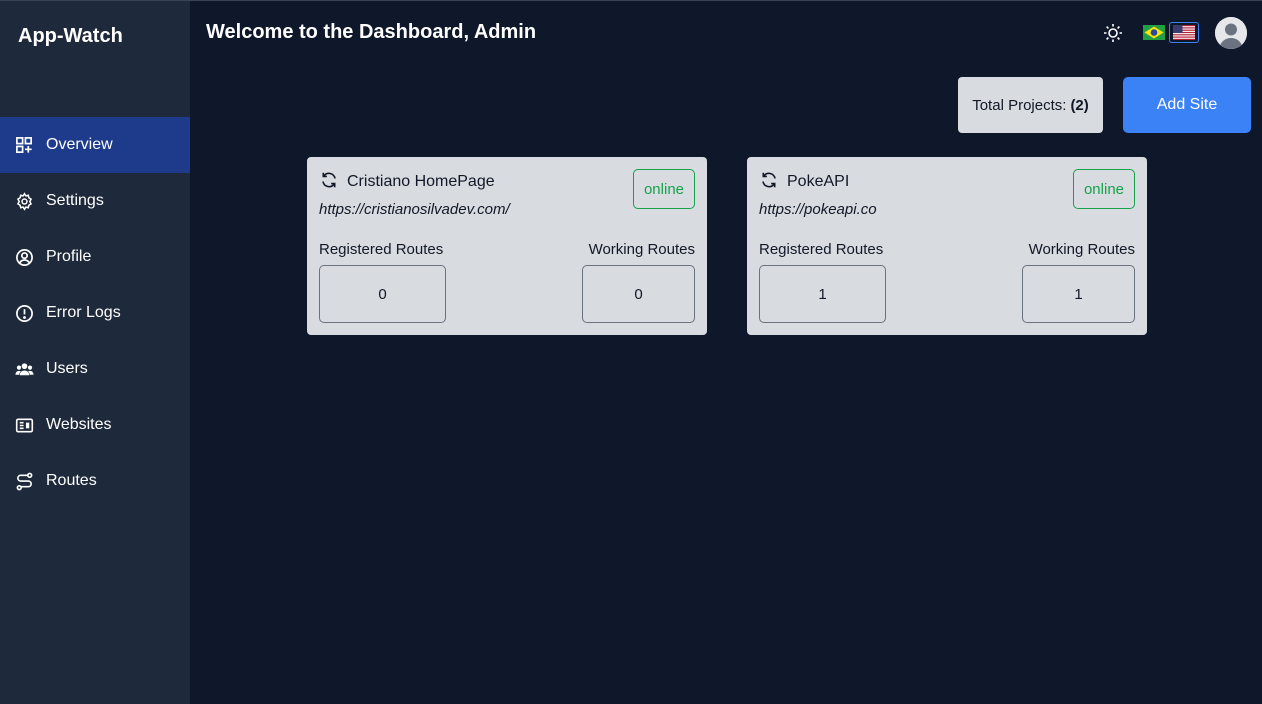 The image size is (1262, 704). I want to click on page-title: Welcome to the Dashboard, Admin, so click(371, 32).